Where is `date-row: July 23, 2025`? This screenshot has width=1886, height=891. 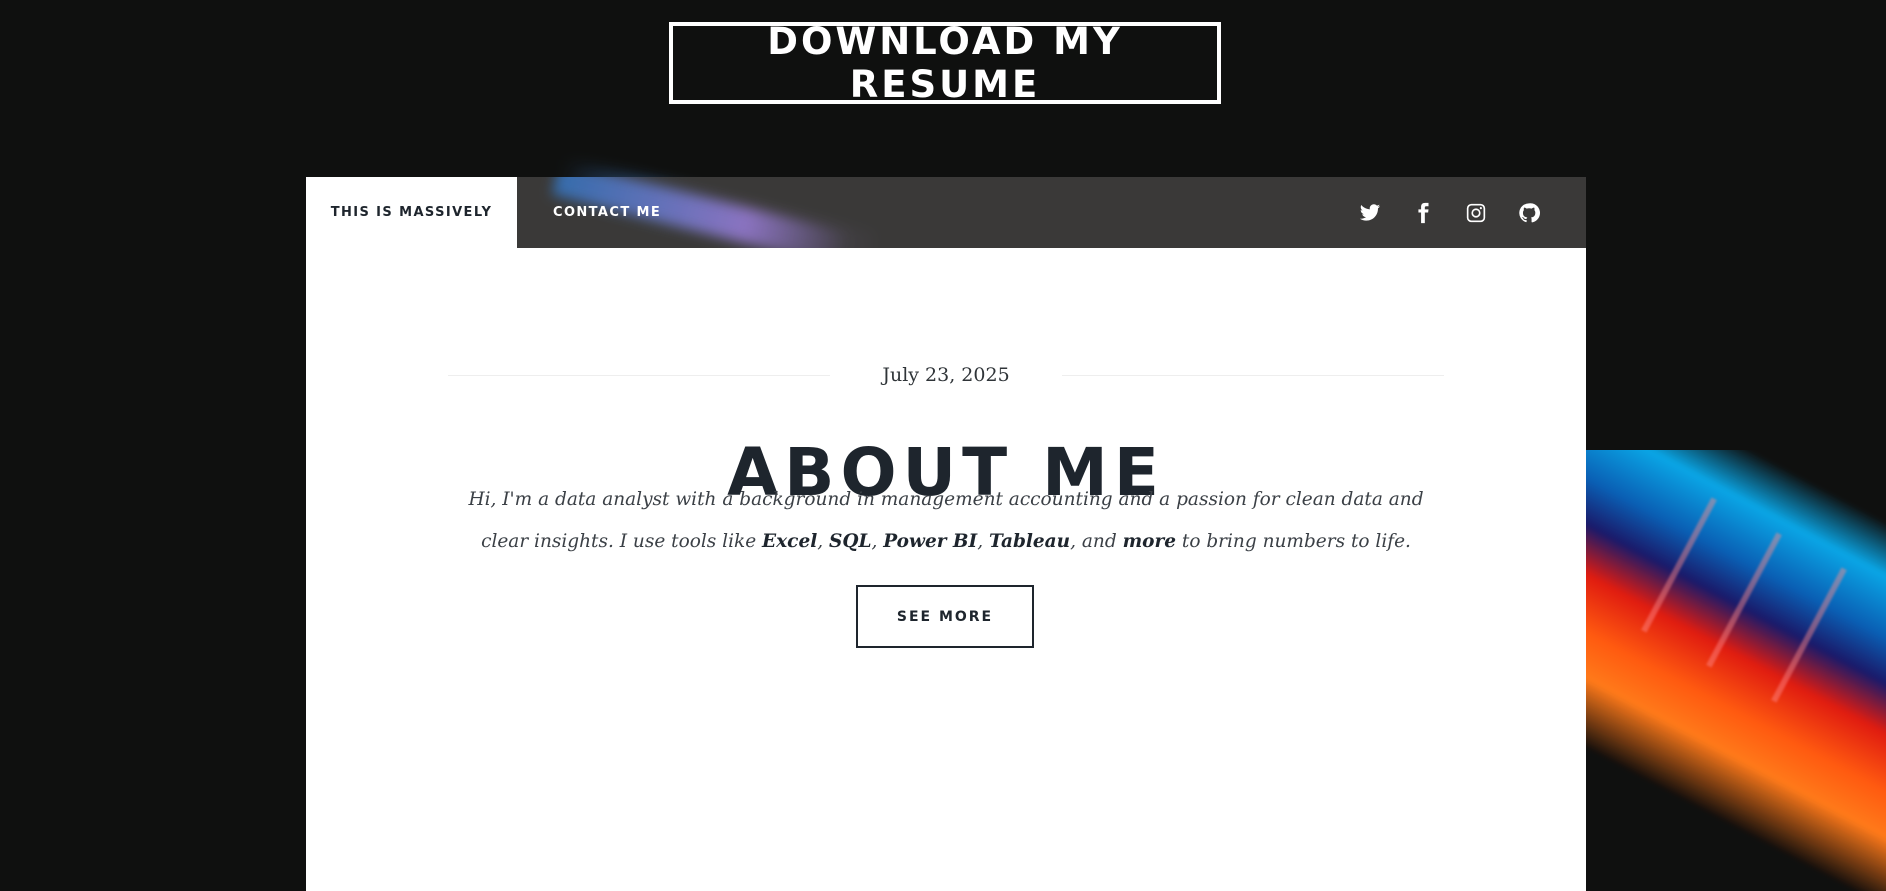
date-row: July 23, 2025 is located at coordinates (946, 375).